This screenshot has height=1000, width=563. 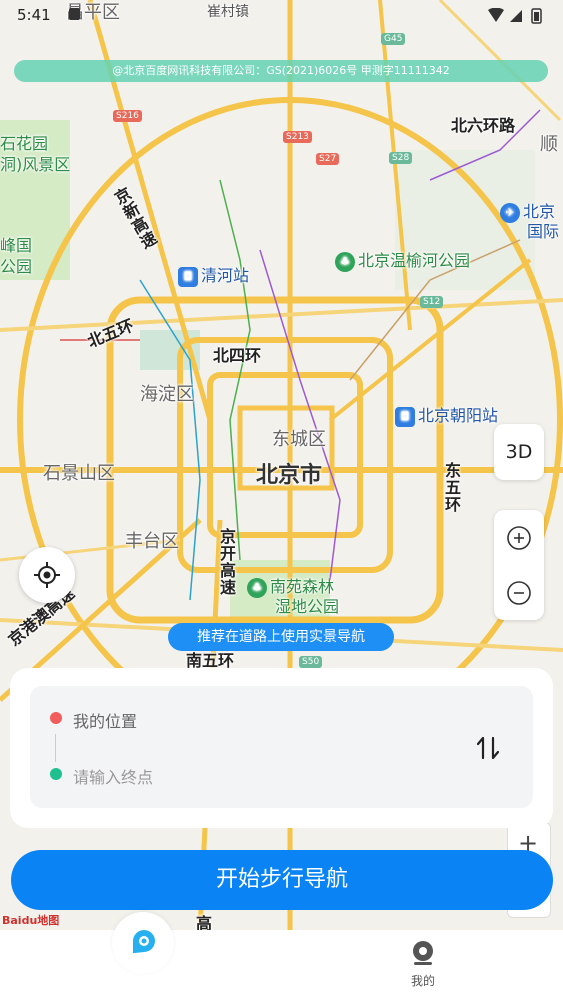 What do you see at coordinates (289, 475) in the screenshot?
I see `label-beijingshi: 北京市` at bounding box center [289, 475].